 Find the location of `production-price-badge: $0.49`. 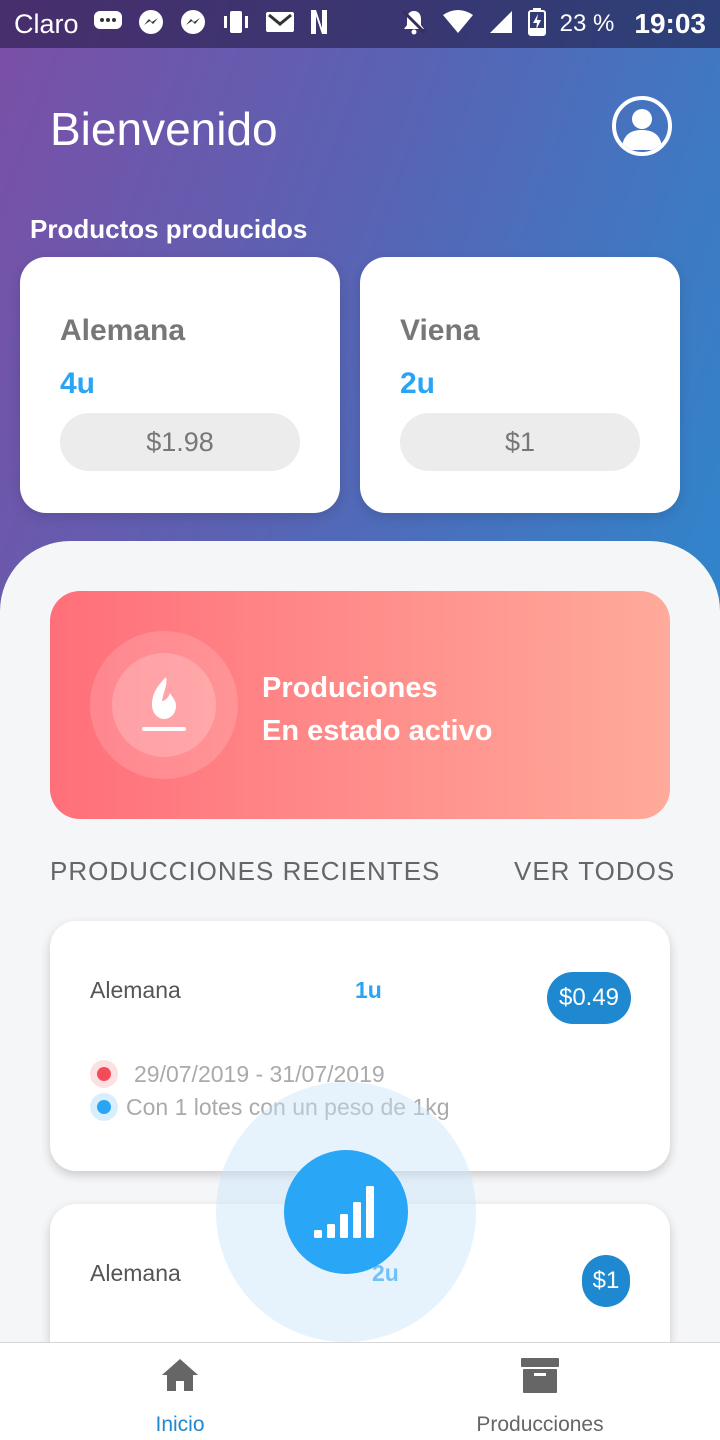

production-price-badge: $0.49 is located at coordinates (589, 998).